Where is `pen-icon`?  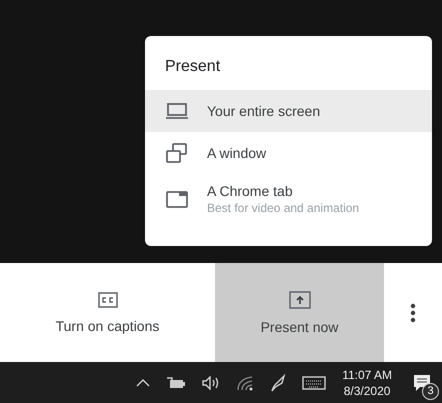 pen-icon is located at coordinates (278, 383).